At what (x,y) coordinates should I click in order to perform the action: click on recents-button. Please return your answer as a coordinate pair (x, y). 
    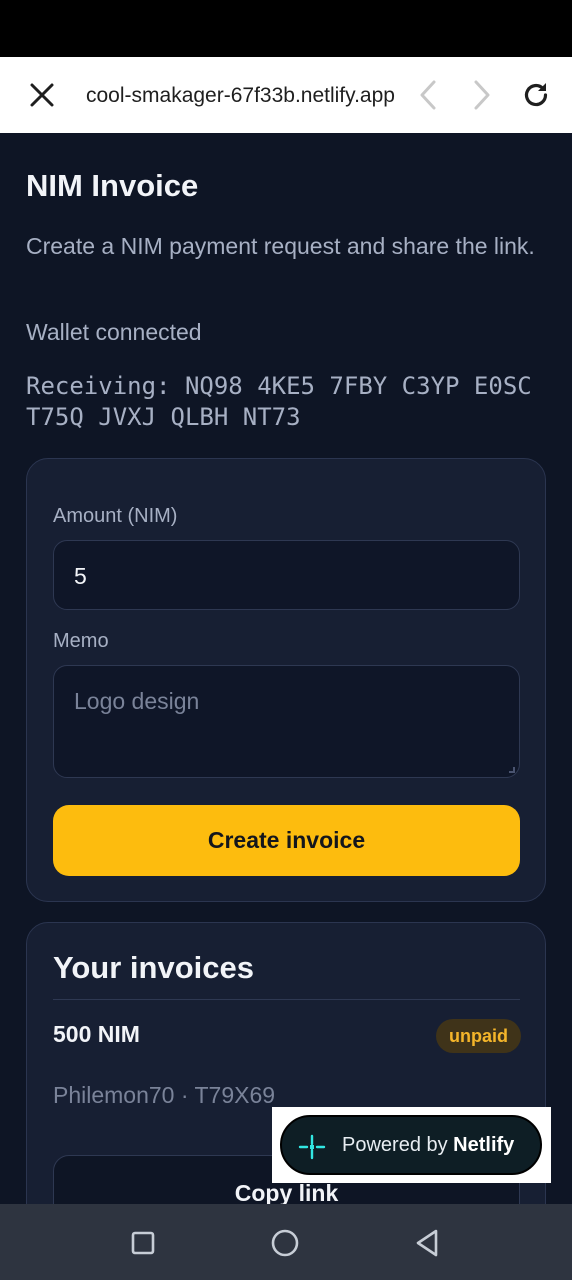
    Looking at the image, I should click on (143, 1243).